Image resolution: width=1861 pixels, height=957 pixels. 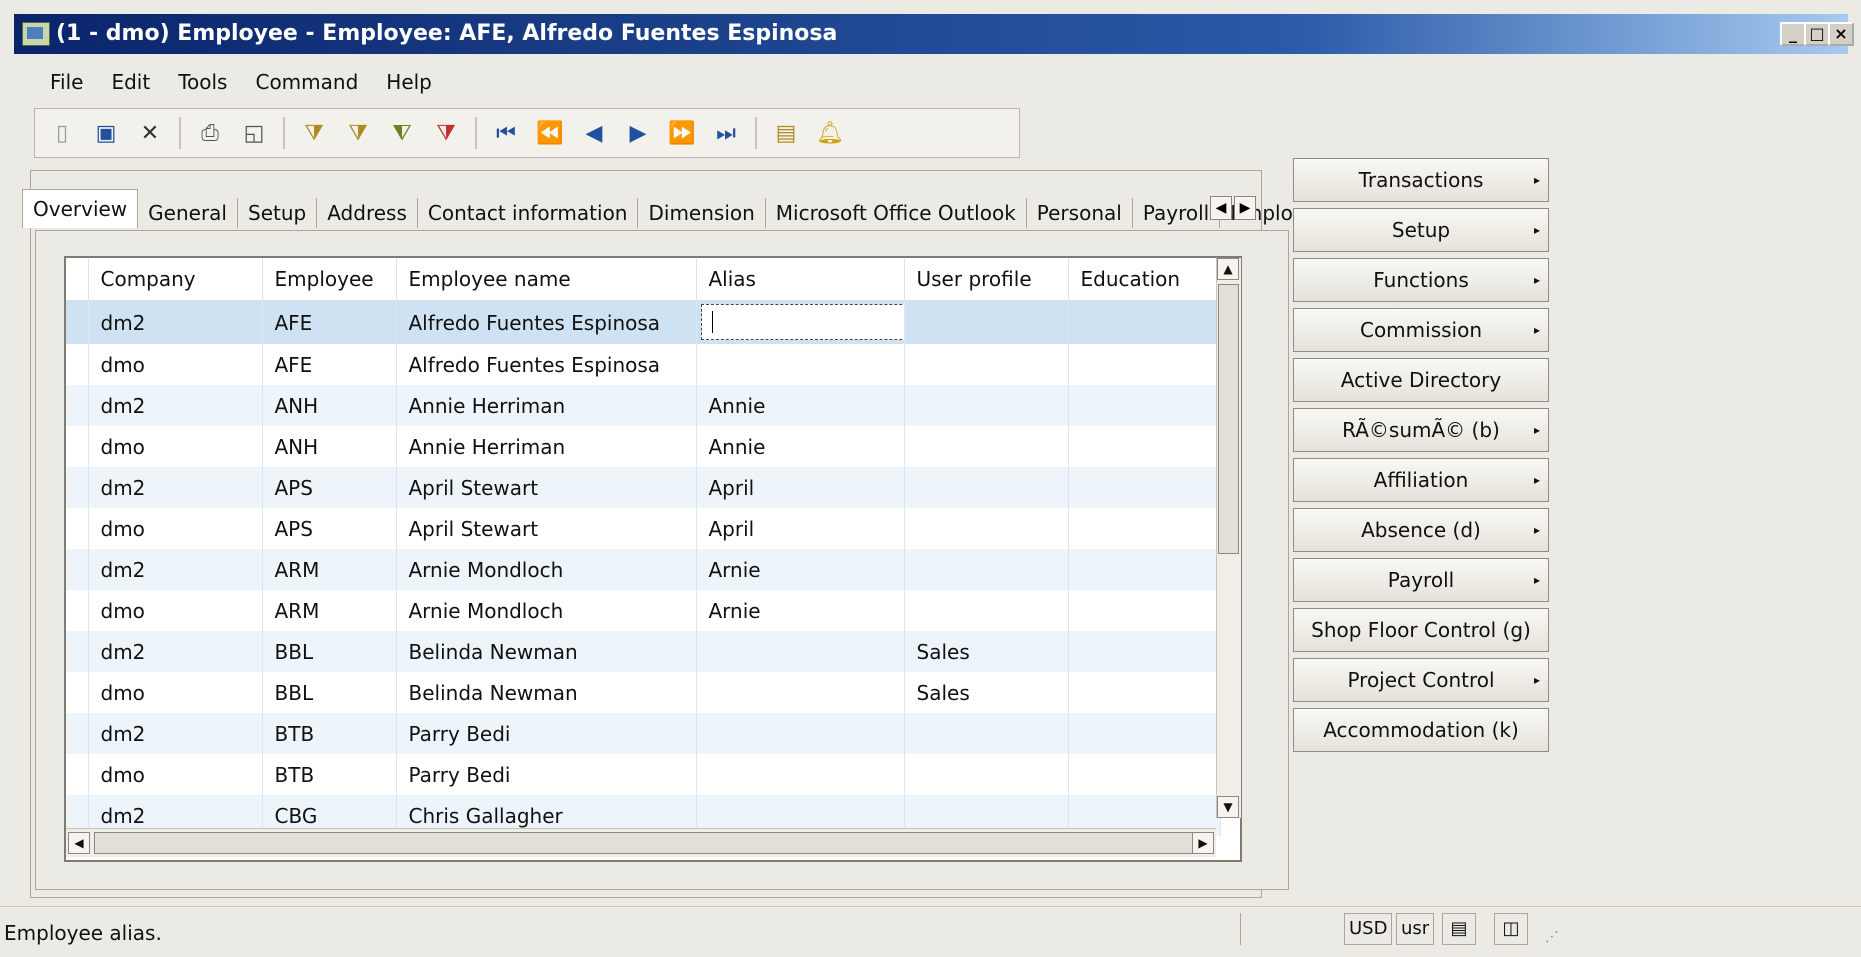 What do you see at coordinates (986, 279) in the screenshot?
I see `column-header-user-profile: User profile` at bounding box center [986, 279].